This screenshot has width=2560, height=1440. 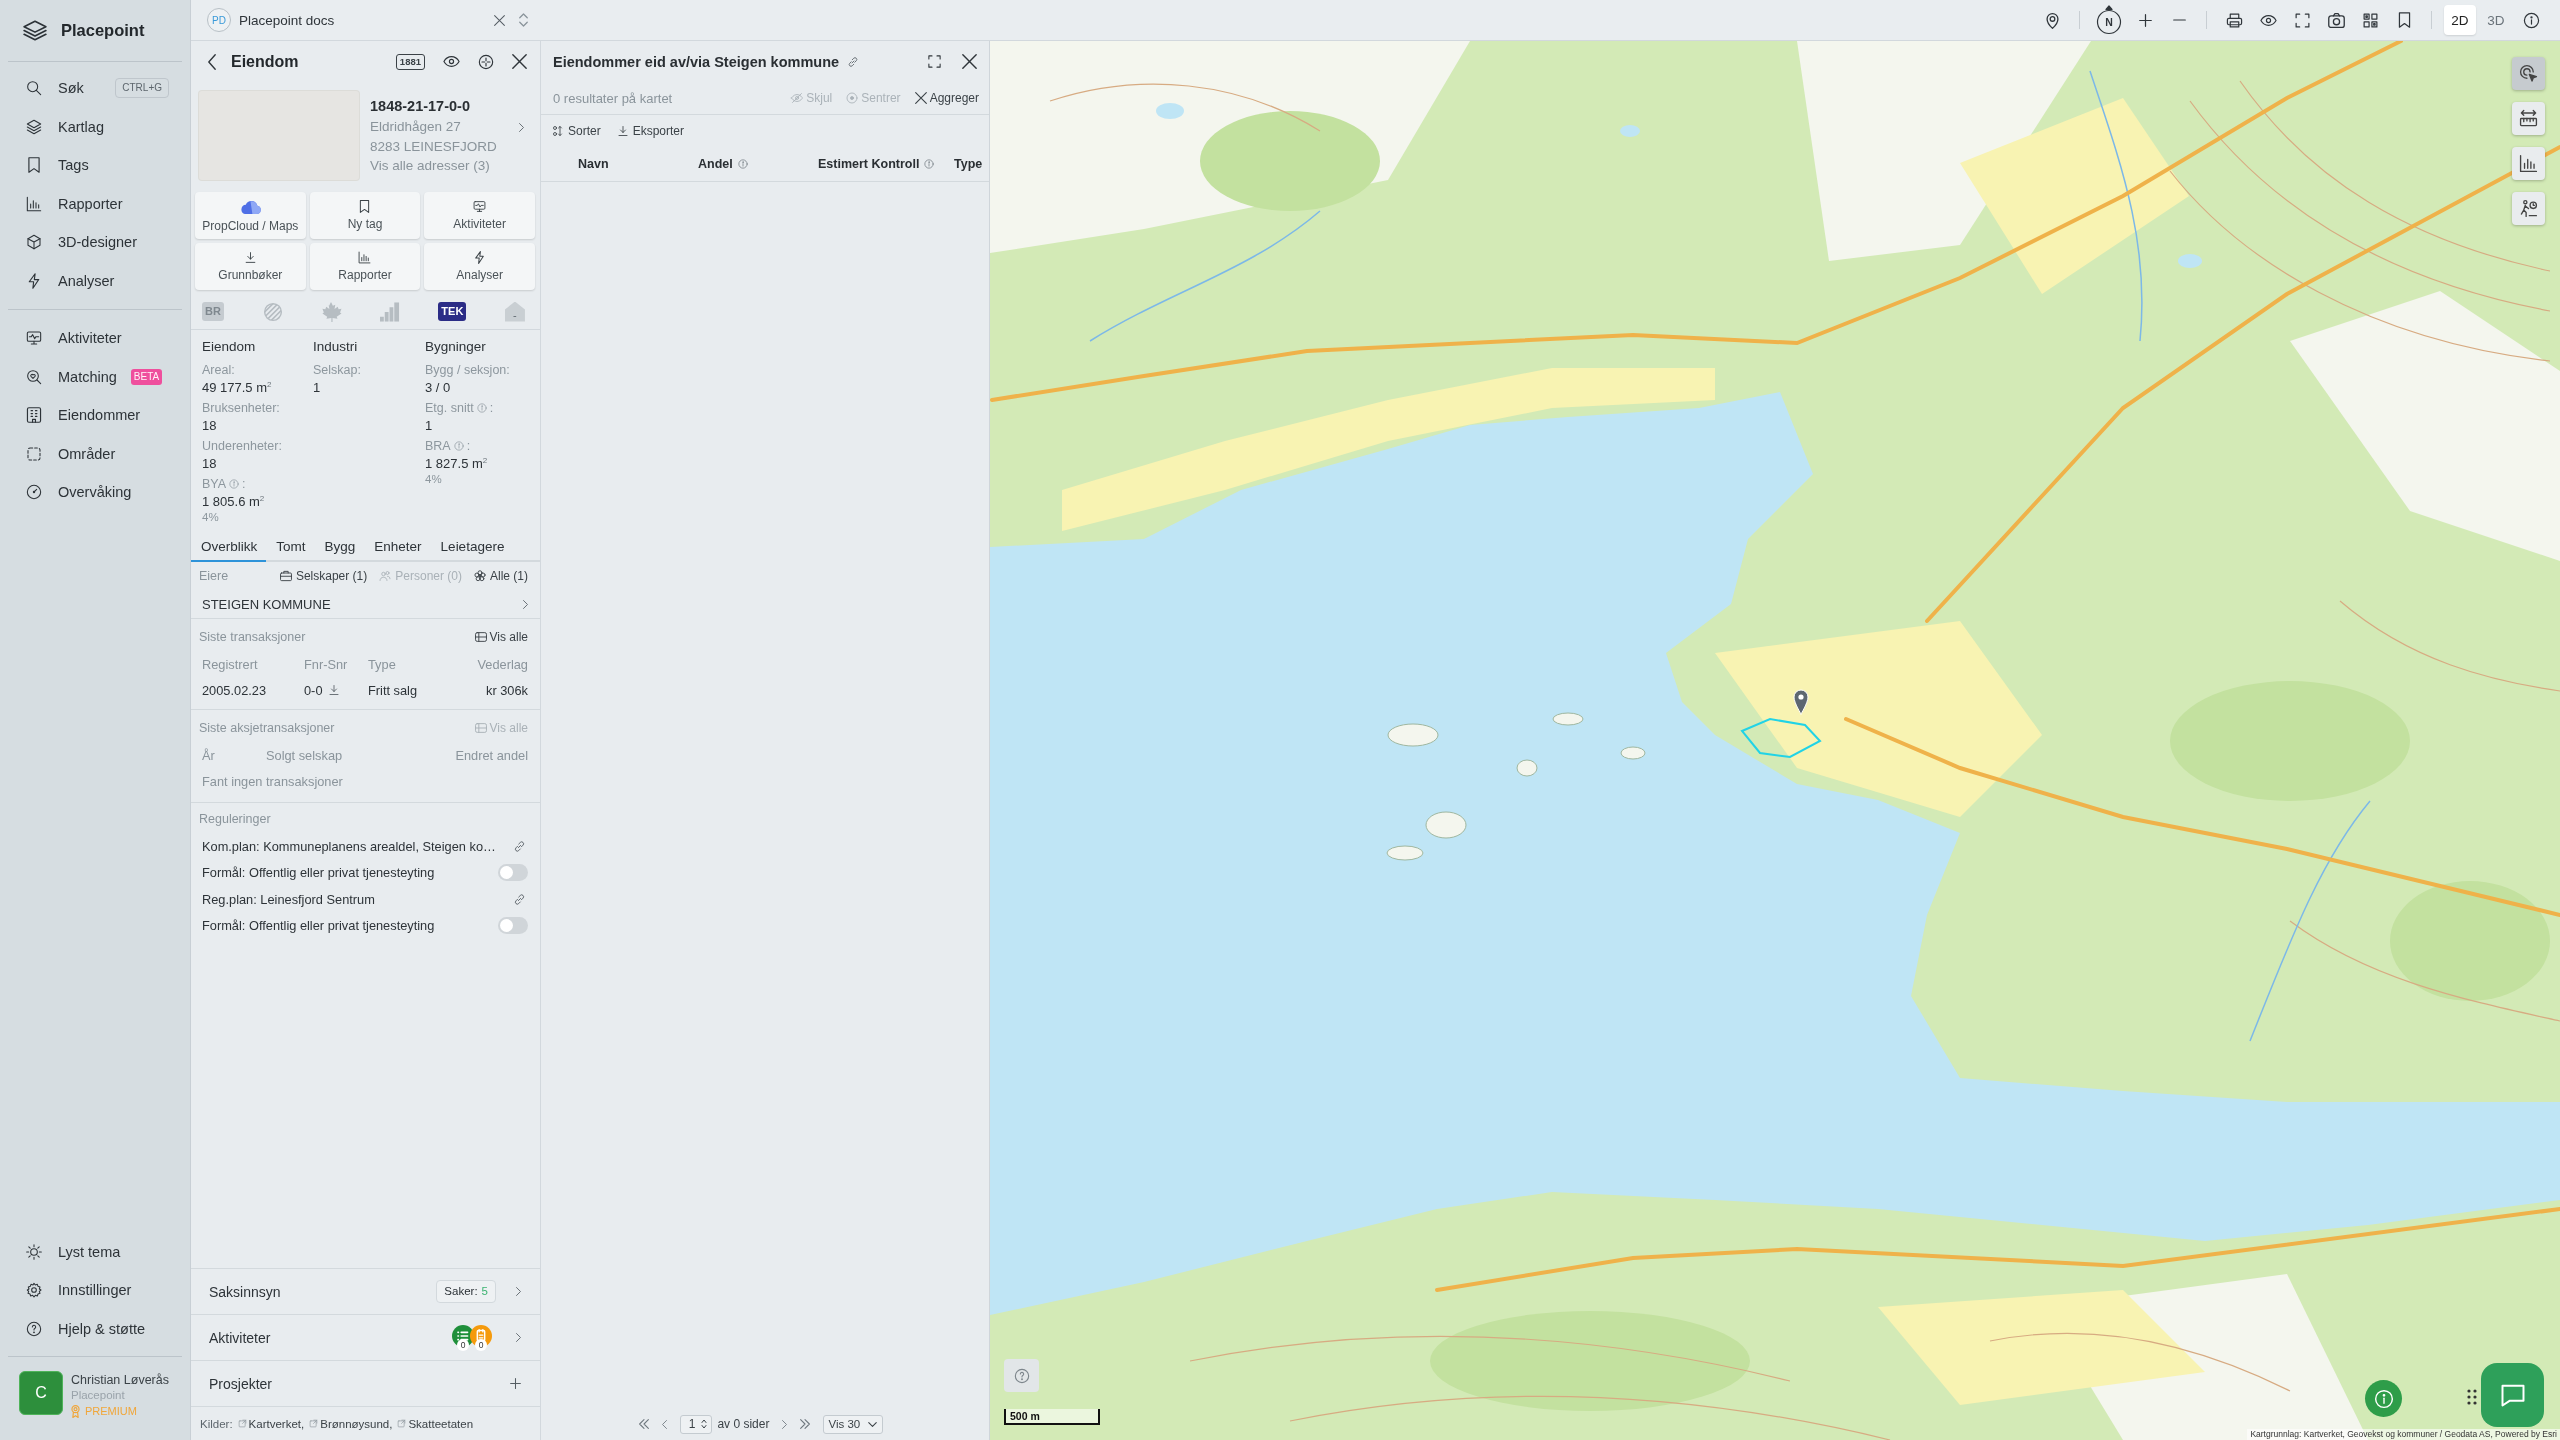 I want to click on flower-icon, so click(x=480, y=576).